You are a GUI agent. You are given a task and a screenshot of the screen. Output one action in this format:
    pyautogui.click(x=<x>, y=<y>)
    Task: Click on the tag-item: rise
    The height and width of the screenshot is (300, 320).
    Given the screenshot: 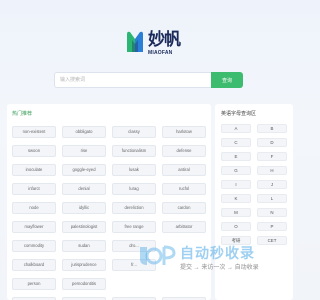 What is the action you would take?
    pyautogui.click(x=84, y=151)
    